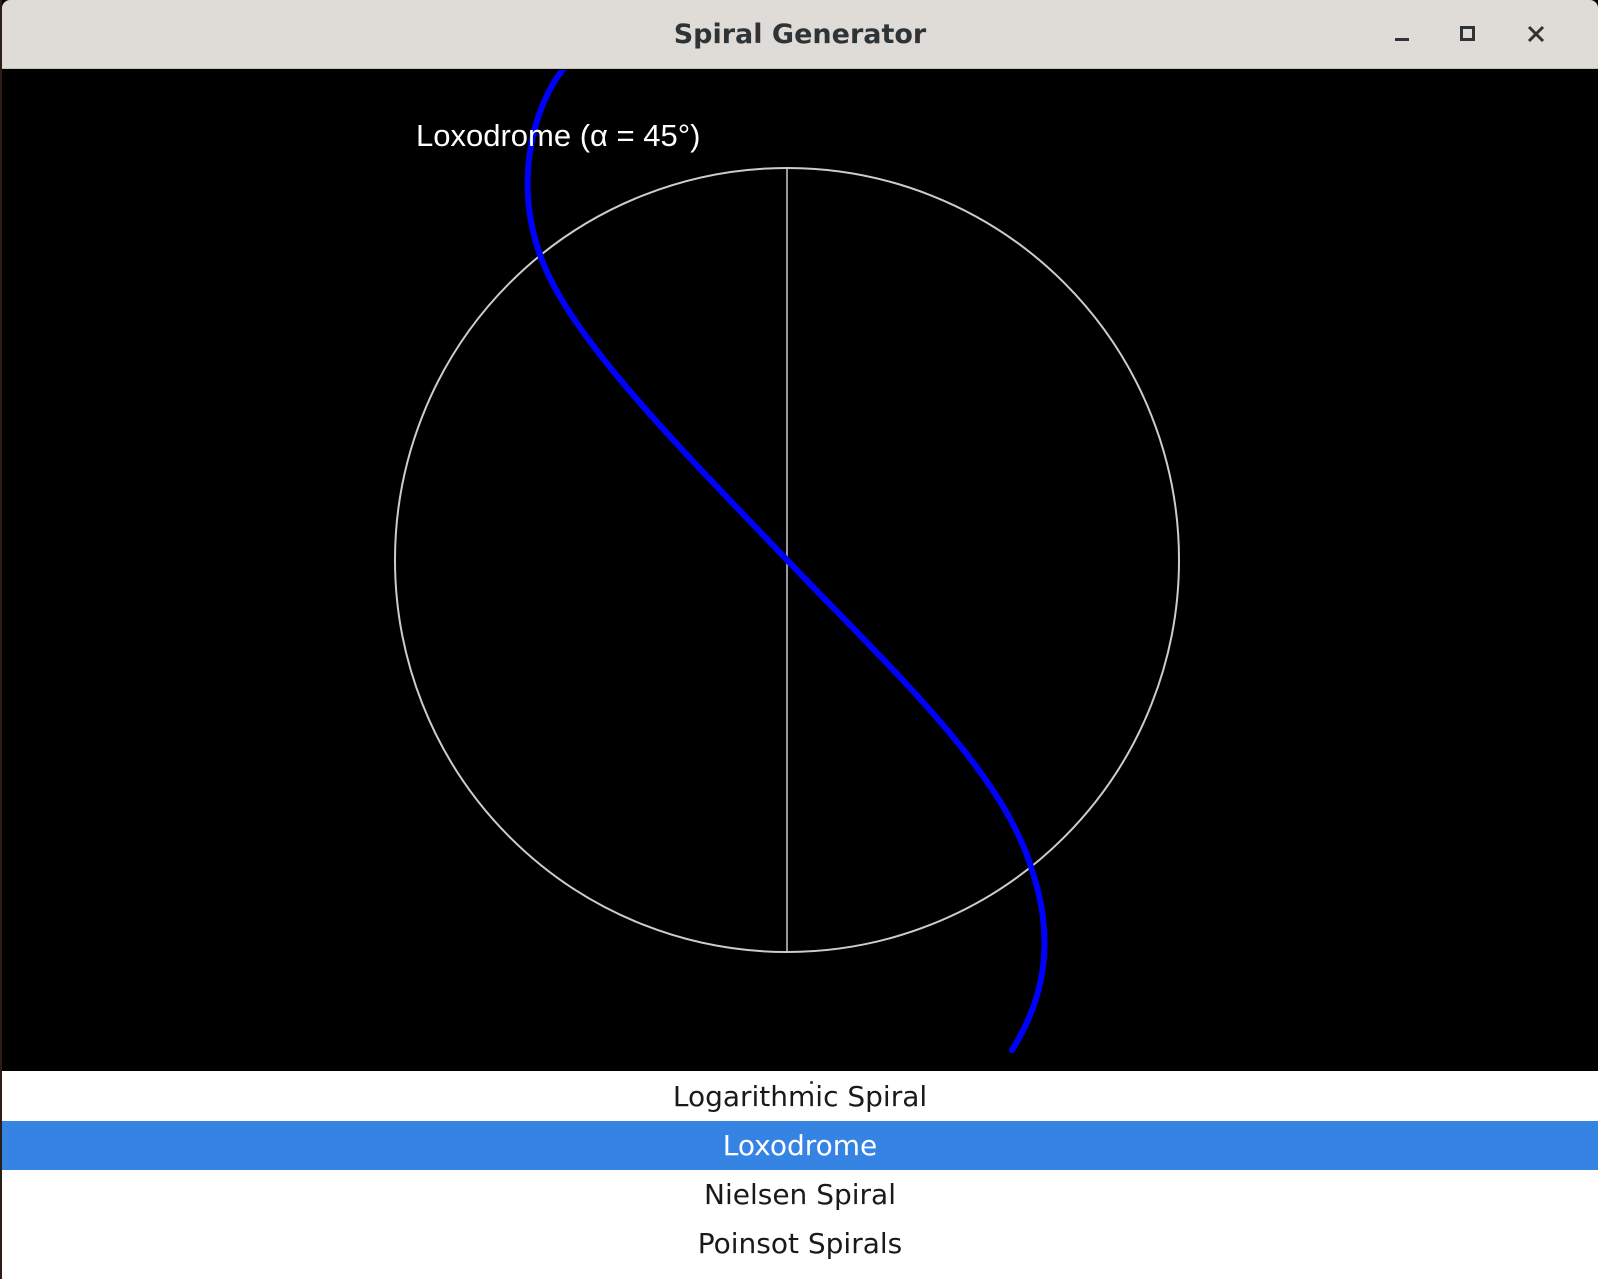 The height and width of the screenshot is (1279, 1598). Describe the element at coordinates (1402, 34) in the screenshot. I see `minimize-button` at that location.